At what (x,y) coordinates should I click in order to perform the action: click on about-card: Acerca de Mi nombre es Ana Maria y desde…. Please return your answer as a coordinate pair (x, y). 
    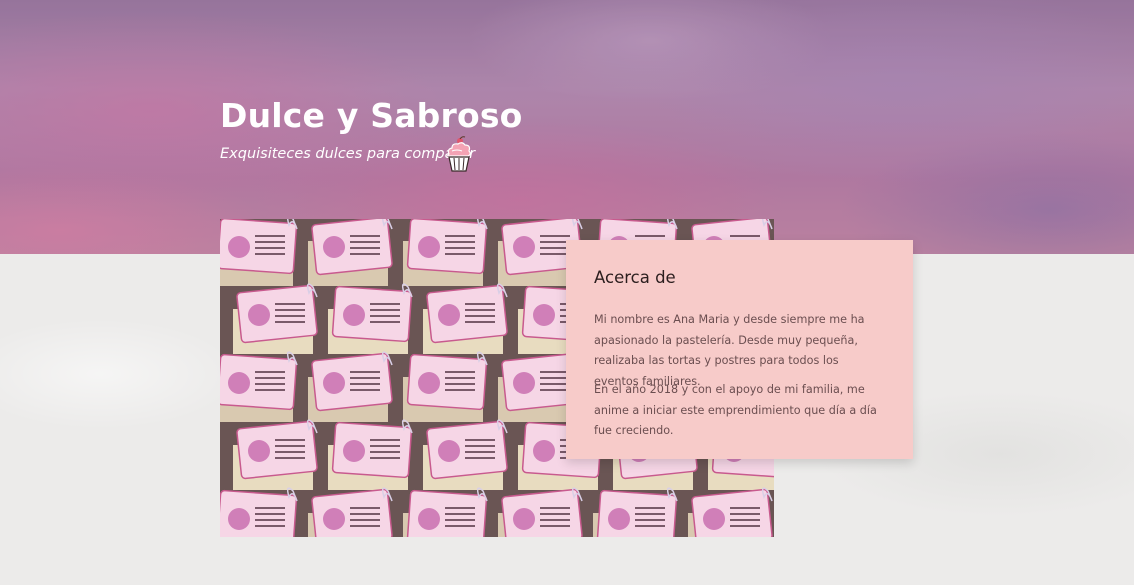
    Looking at the image, I should click on (739, 349).